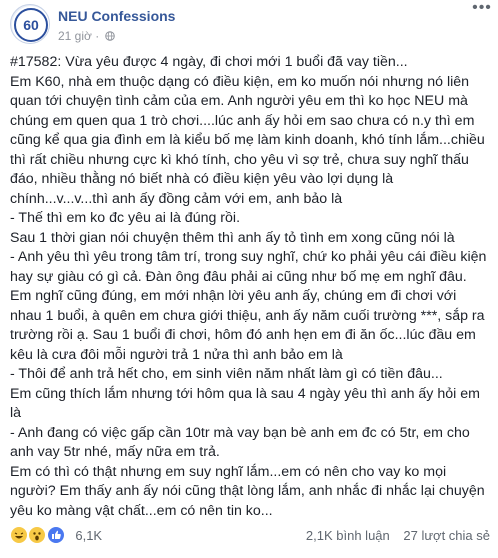  I want to click on page-avatar: 60, so click(30, 24).